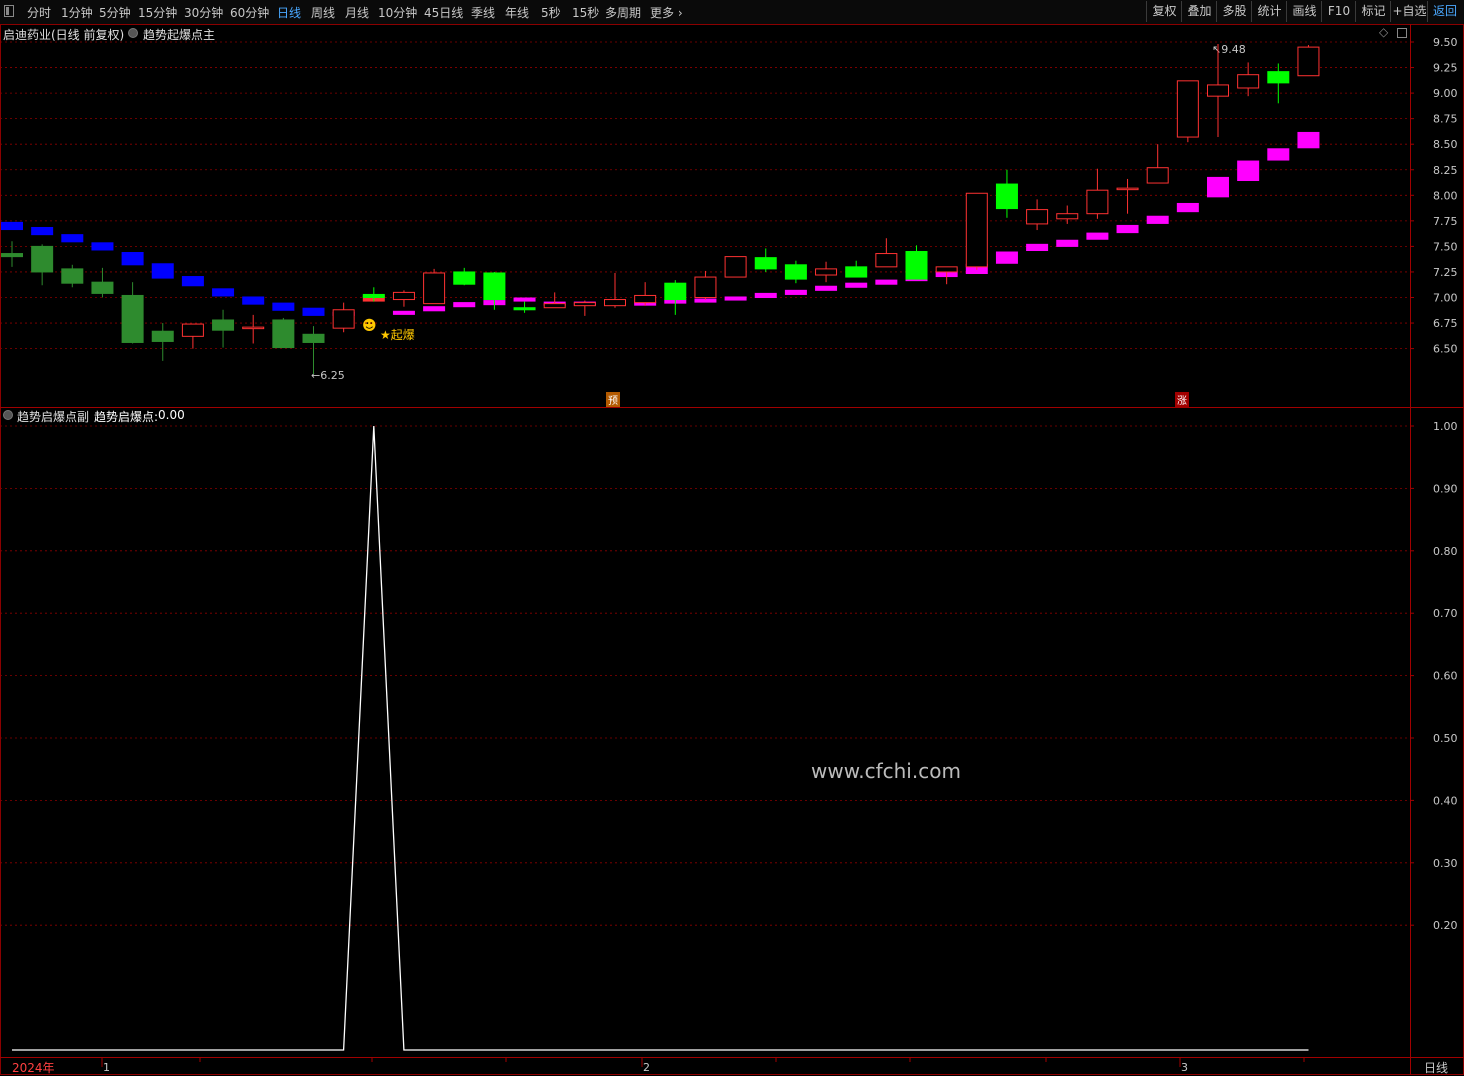 The image size is (1464, 1076). I want to click on price-axis-label: 7.50, so click(1445, 246).